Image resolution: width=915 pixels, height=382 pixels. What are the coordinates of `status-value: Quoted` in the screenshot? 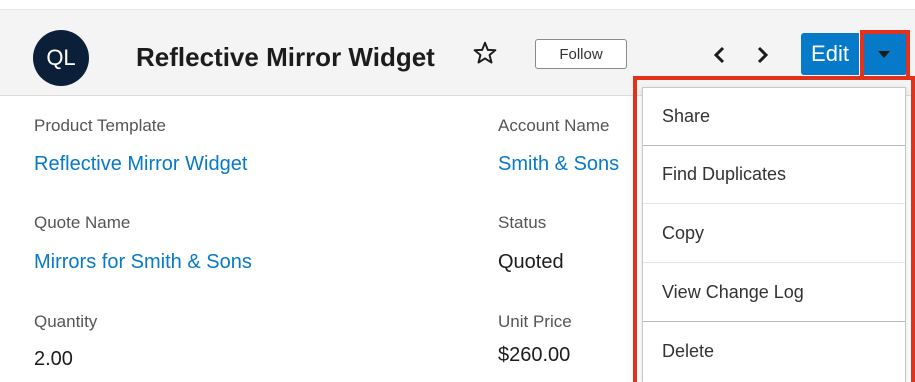 It's located at (531, 262).